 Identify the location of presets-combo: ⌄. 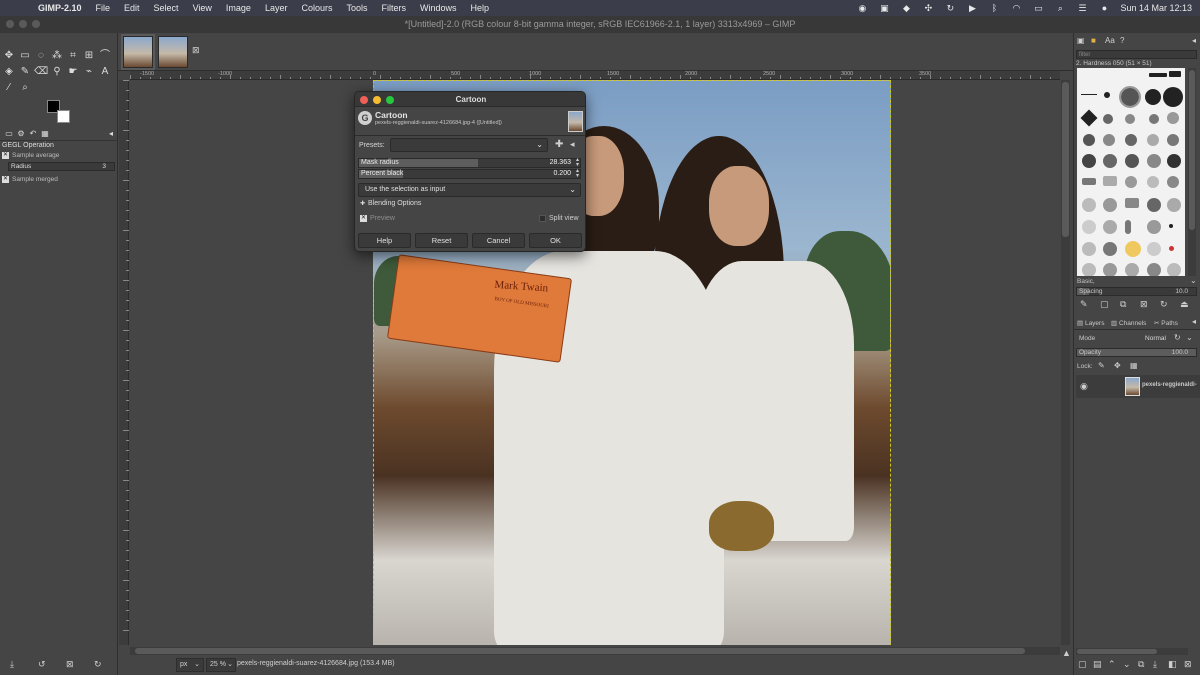
(469, 145).